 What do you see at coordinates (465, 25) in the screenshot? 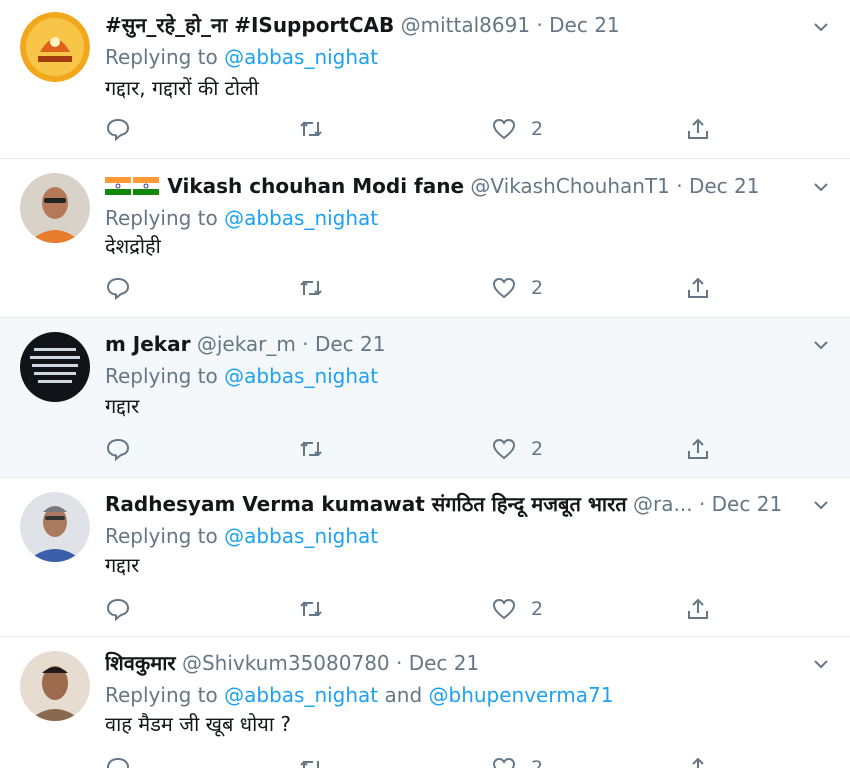
I see `user-handle: @mittal8691` at bounding box center [465, 25].